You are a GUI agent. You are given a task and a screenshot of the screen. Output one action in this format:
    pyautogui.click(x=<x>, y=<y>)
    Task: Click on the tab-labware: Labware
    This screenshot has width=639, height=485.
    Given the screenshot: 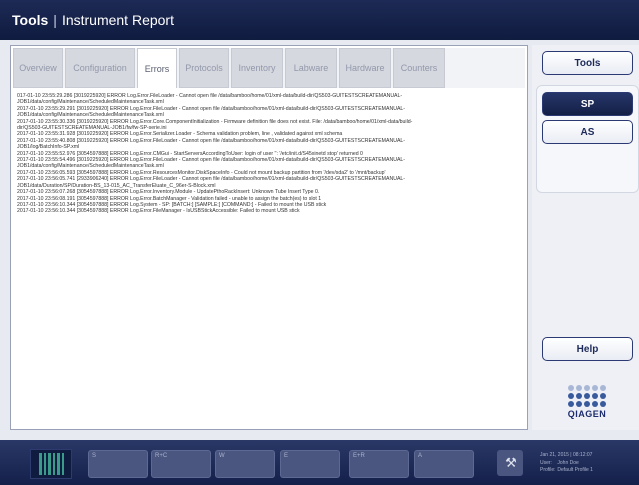 What is the action you would take?
    pyautogui.click(x=311, y=68)
    